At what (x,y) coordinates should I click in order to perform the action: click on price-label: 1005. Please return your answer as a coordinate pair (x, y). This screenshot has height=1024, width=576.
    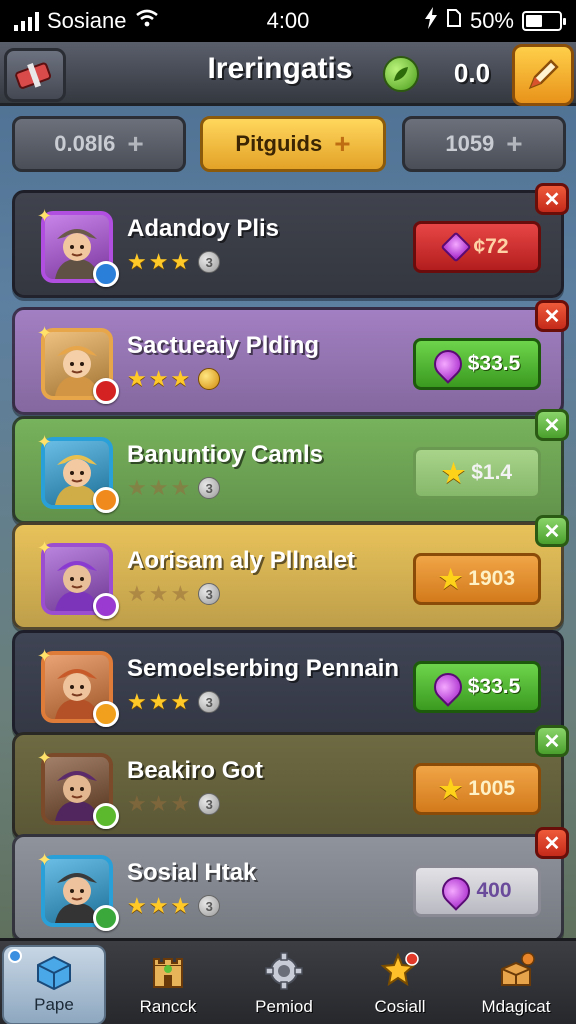
    Looking at the image, I should click on (492, 788).